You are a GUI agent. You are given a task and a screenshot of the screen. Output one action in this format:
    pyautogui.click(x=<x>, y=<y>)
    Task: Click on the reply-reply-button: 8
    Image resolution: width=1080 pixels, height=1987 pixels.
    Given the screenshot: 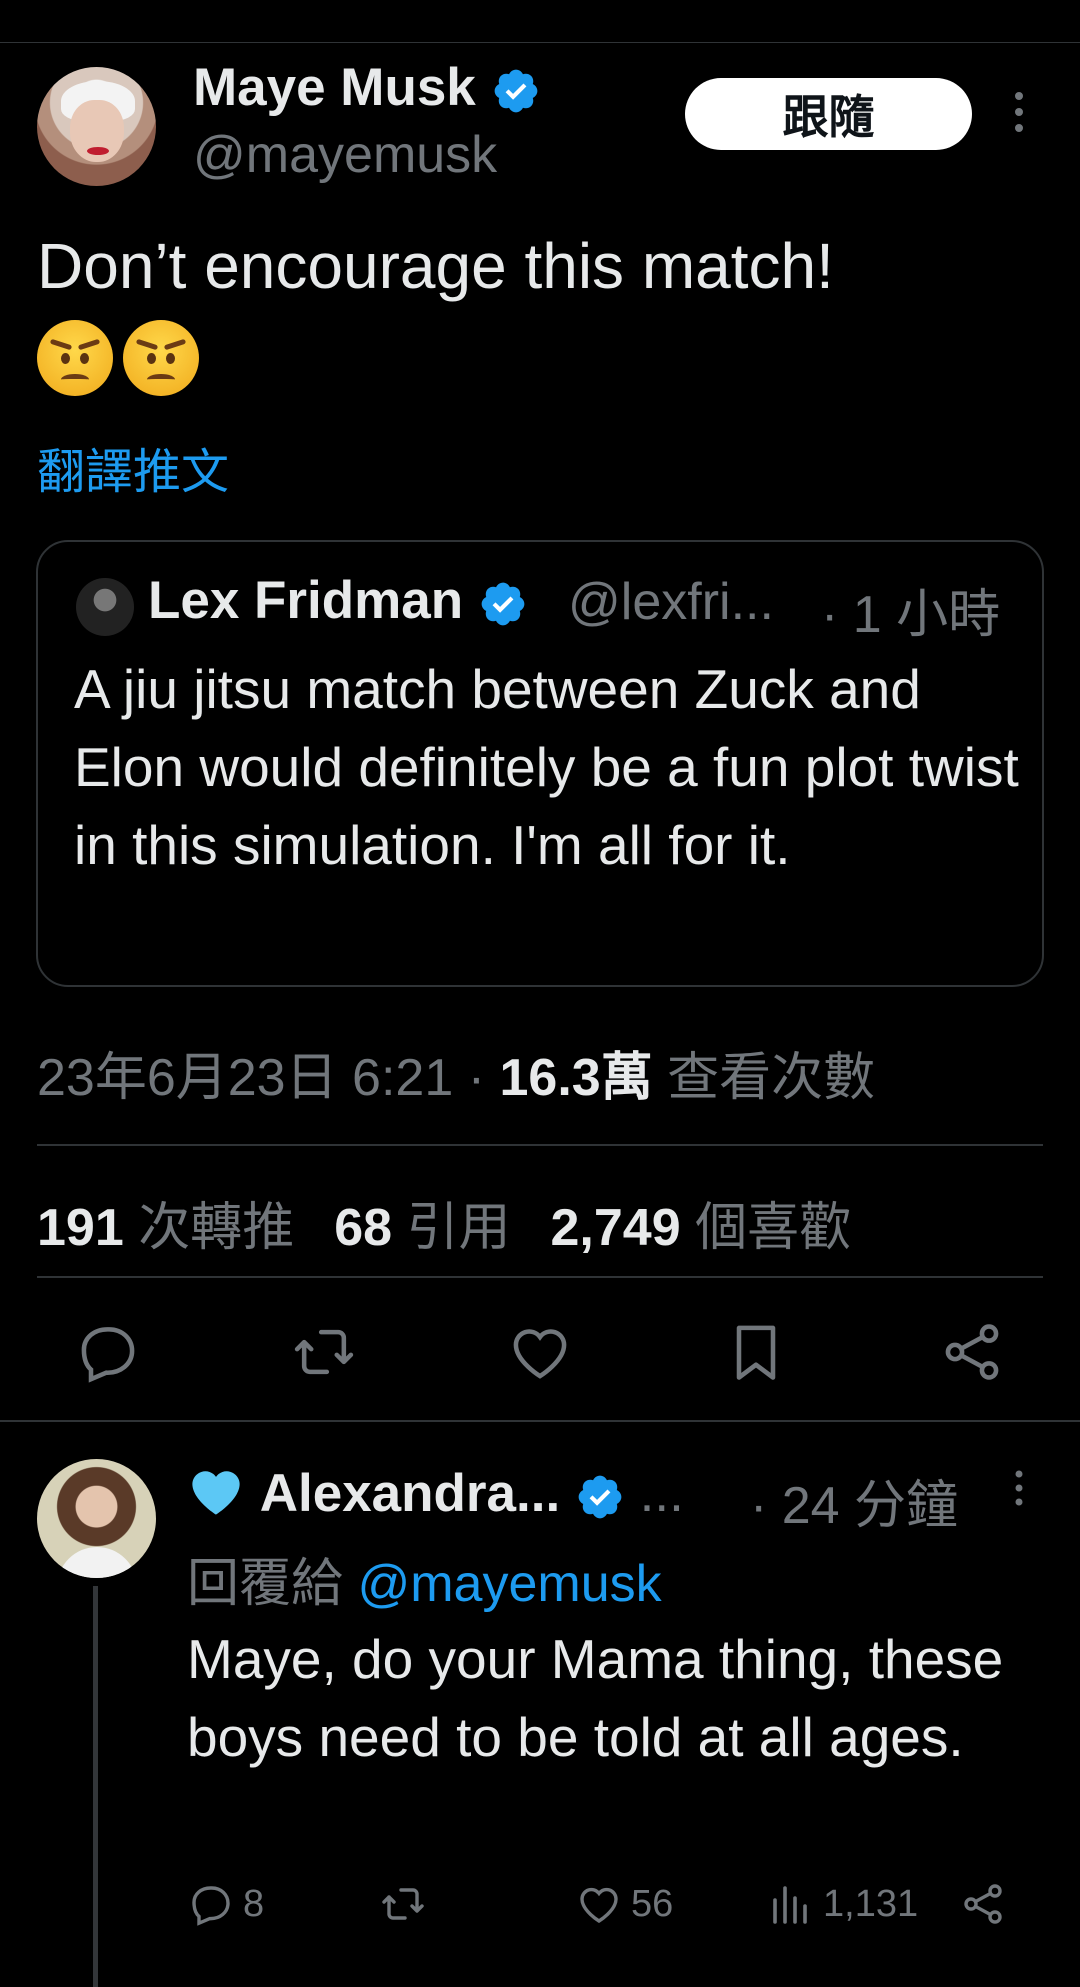 What is the action you would take?
    pyautogui.click(x=225, y=1904)
    